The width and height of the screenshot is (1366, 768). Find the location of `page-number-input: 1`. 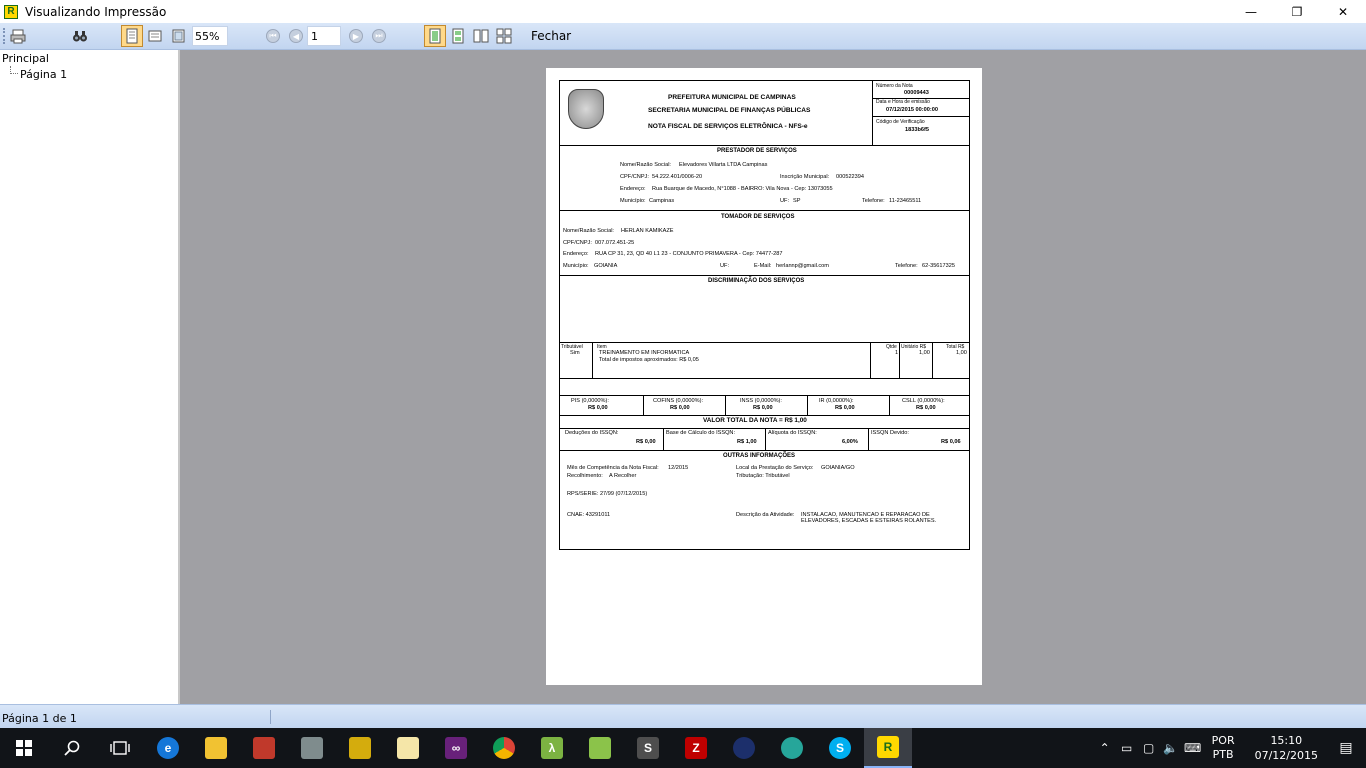

page-number-input: 1 is located at coordinates (324, 36).